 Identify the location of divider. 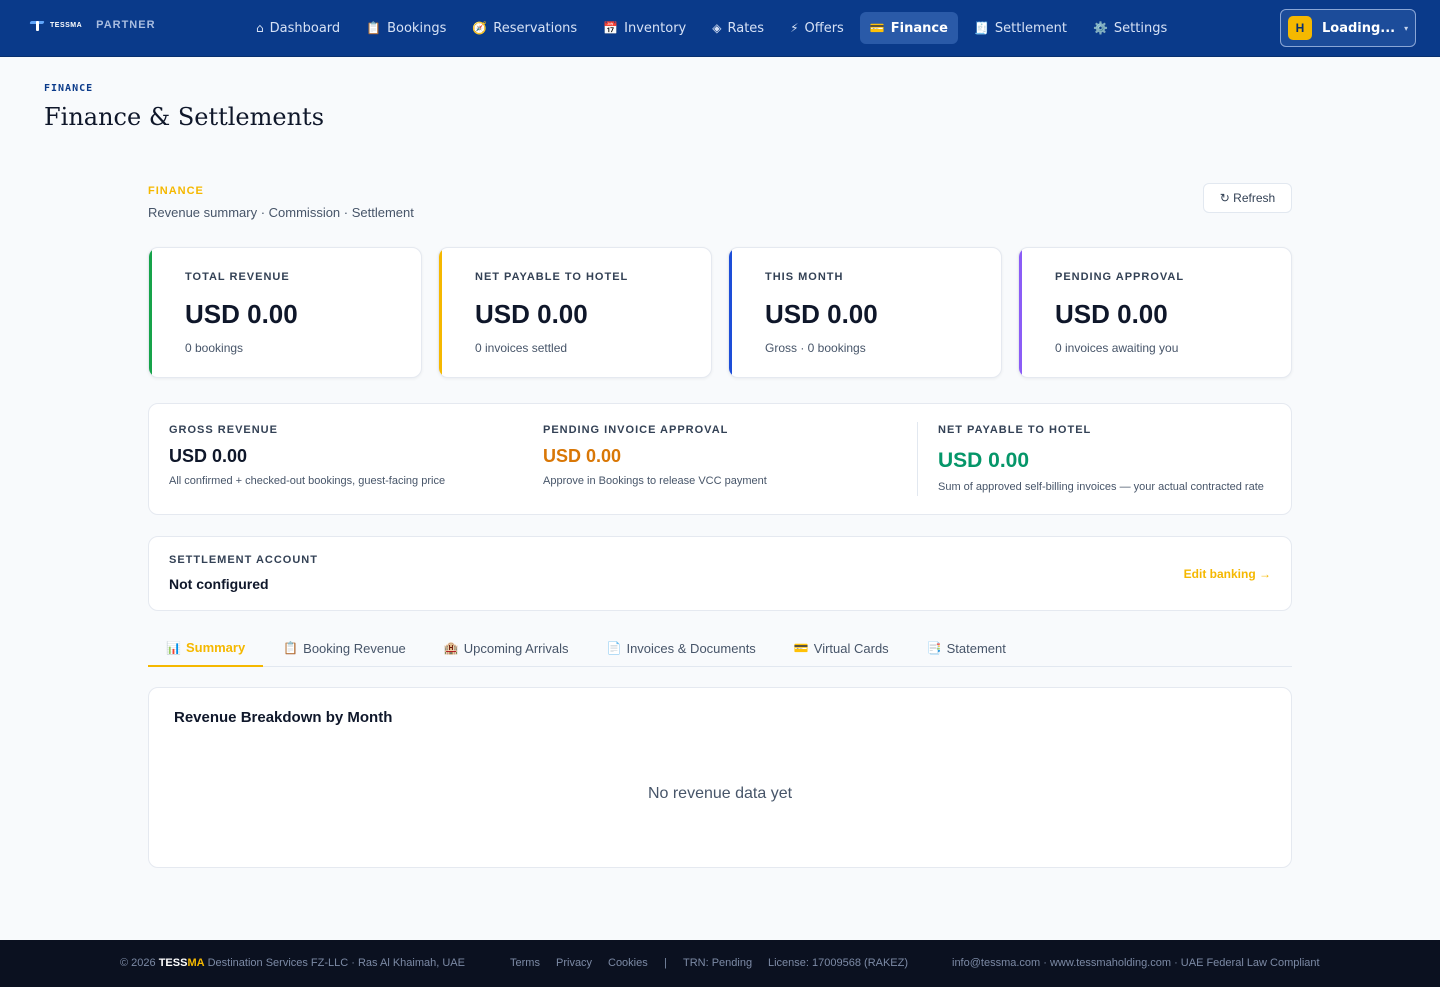
(917, 459).